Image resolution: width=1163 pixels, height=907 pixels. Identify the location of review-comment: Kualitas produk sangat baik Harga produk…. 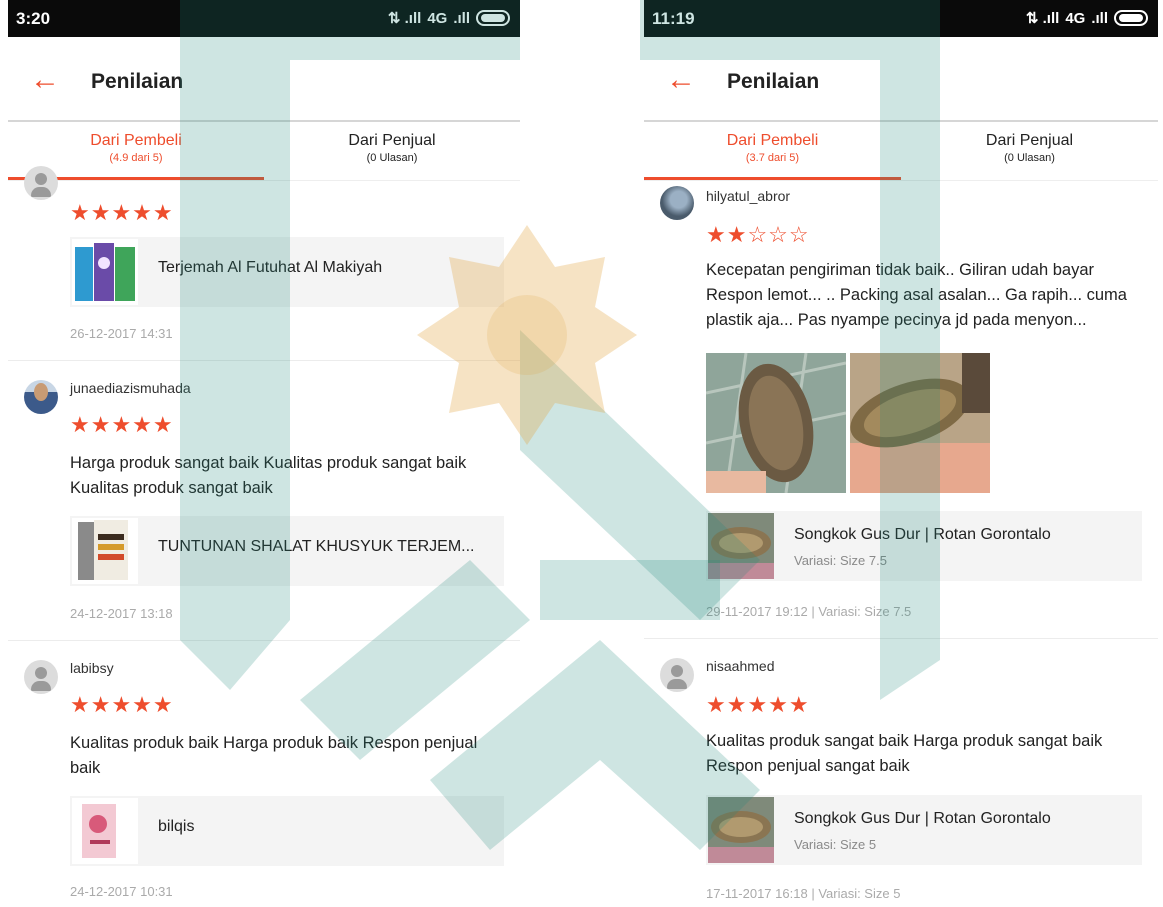
(904, 753).